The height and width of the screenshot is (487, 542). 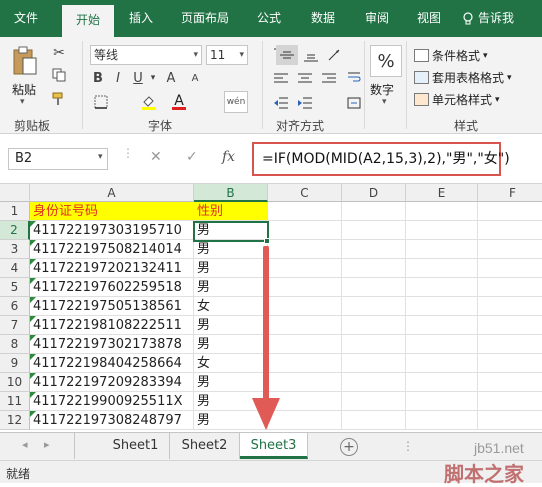 I want to click on tab-formulas: 公式, so click(x=269, y=18).